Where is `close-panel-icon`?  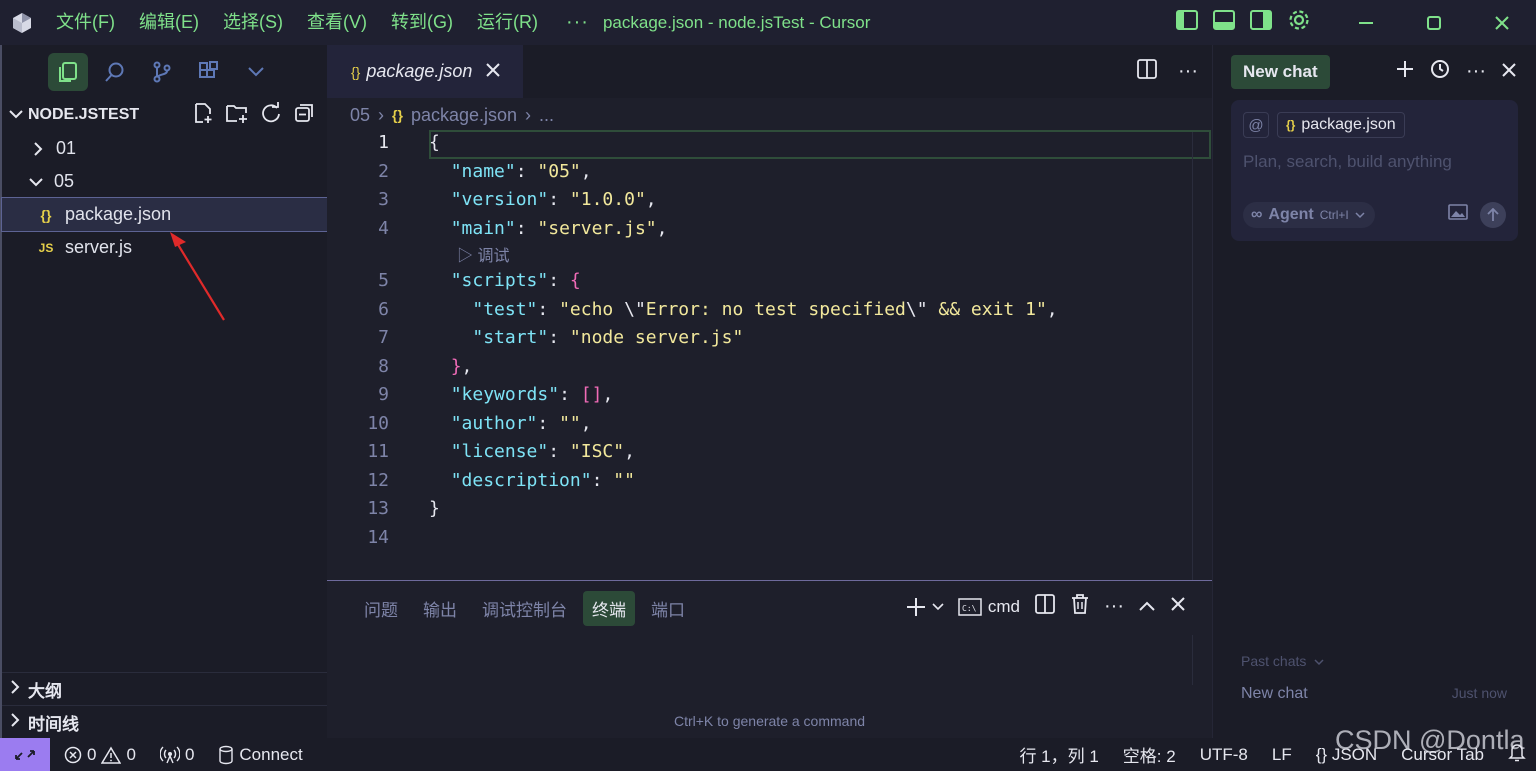
close-panel-icon is located at coordinates (1178, 606).